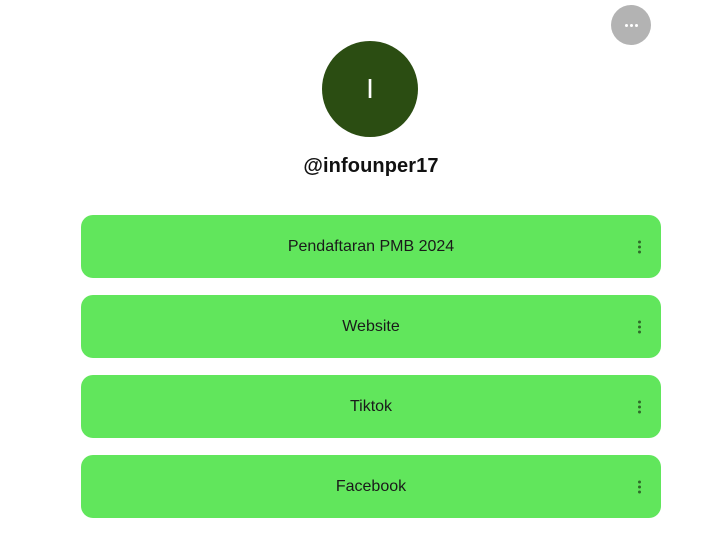 Image resolution: width=726 pixels, height=549 pixels. I want to click on link-label: Tiktok, so click(371, 406).